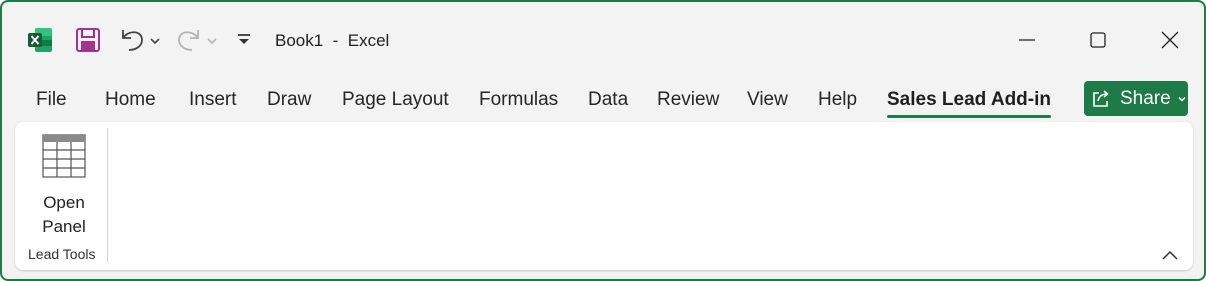 This screenshot has width=1206, height=281. What do you see at coordinates (62, 254) in the screenshot?
I see `group-label-lead-tools: Lead Tools` at bounding box center [62, 254].